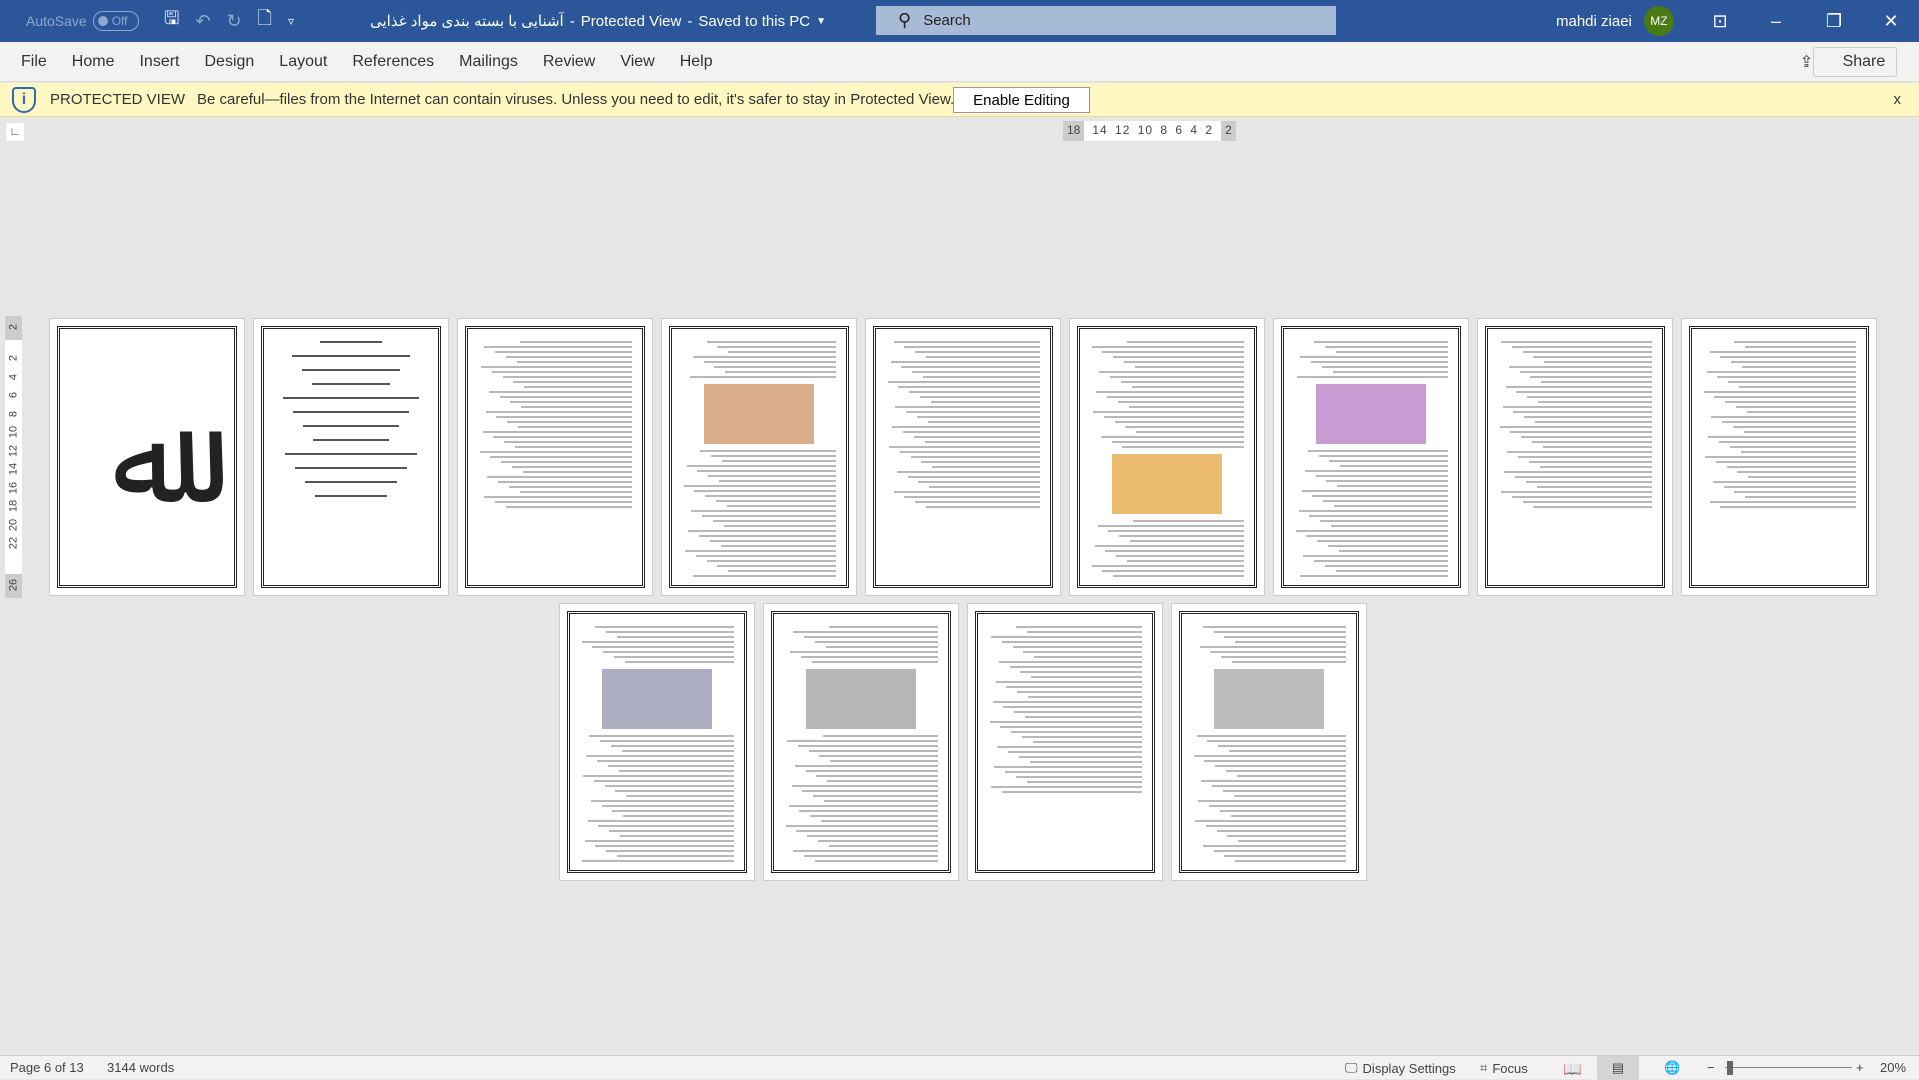  I want to click on close-bar-button: x, so click(1898, 99).